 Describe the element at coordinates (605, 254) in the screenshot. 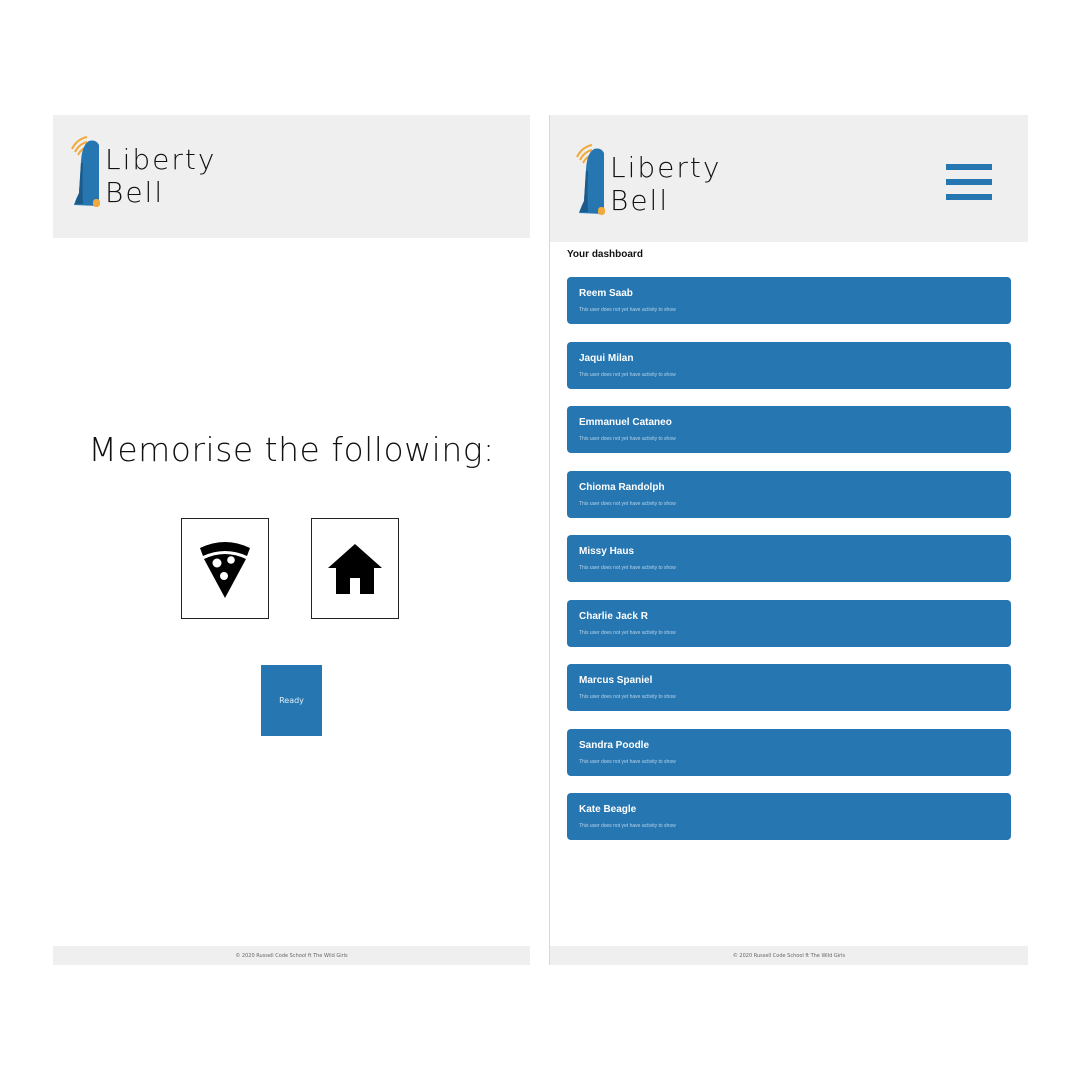

I see `dashboard-title: Your dashboard` at that location.